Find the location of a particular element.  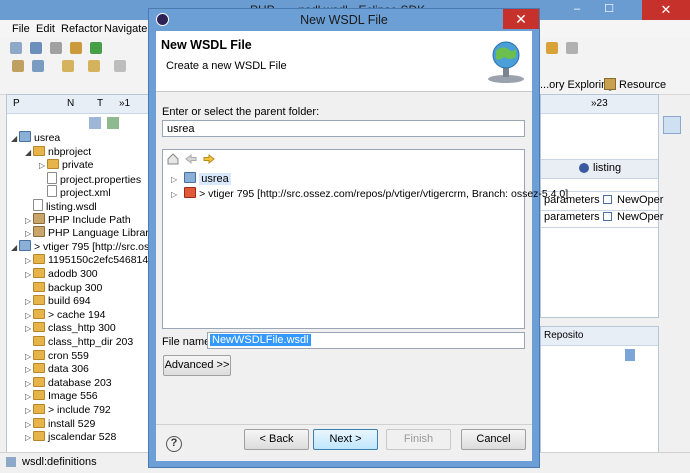

tree-row: project.properties is located at coordinates (90, 178).